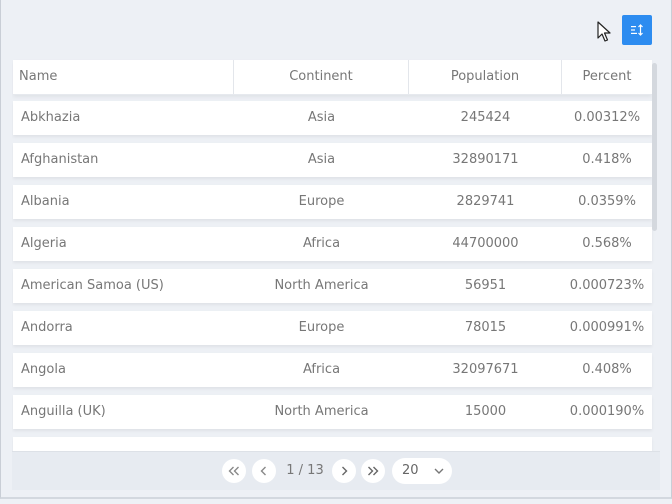 This screenshot has width=672, height=504. What do you see at coordinates (485, 159) in the screenshot?
I see `cell-population: 32890171` at bounding box center [485, 159].